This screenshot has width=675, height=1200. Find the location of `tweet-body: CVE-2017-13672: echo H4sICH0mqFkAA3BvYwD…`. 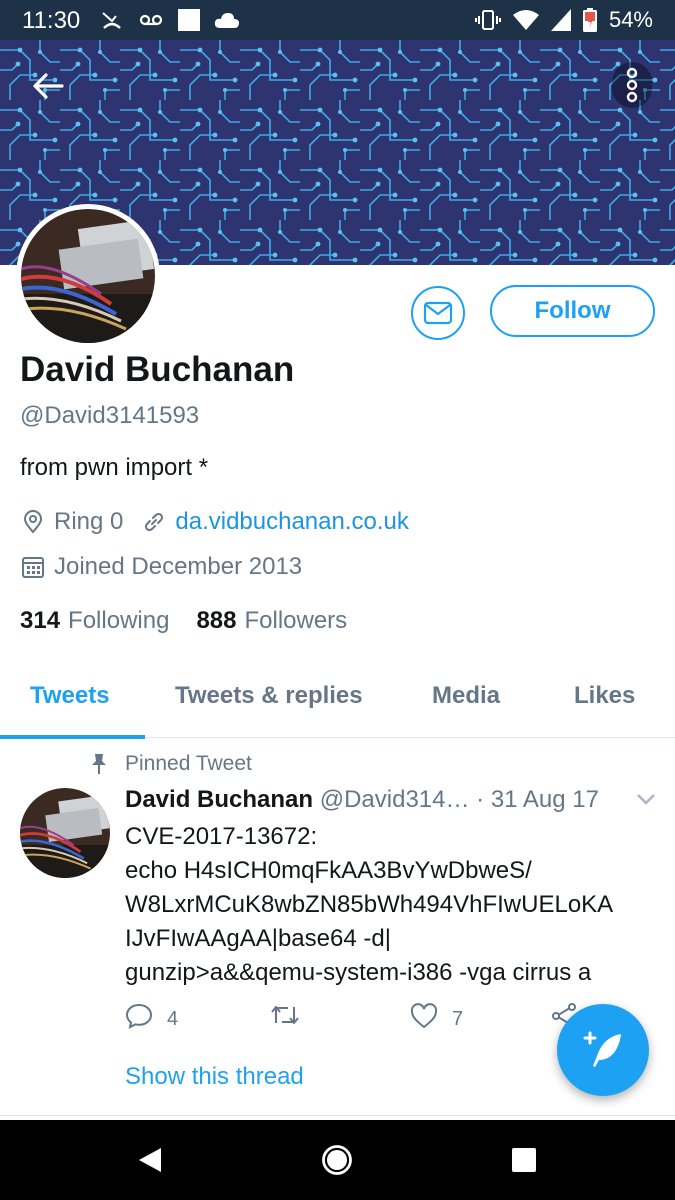

tweet-body: CVE-2017-13672: echo H4sICH0mqFkAA3BvYwD… is located at coordinates (395, 905).